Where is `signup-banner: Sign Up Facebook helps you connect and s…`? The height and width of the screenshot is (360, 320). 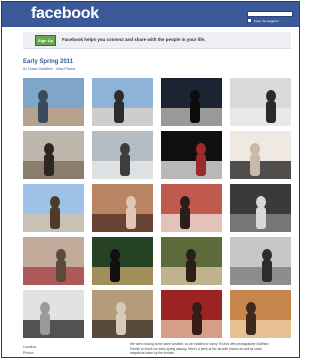
signup-banner: Sign Up Facebook helps you connect and s… is located at coordinates (157, 40).